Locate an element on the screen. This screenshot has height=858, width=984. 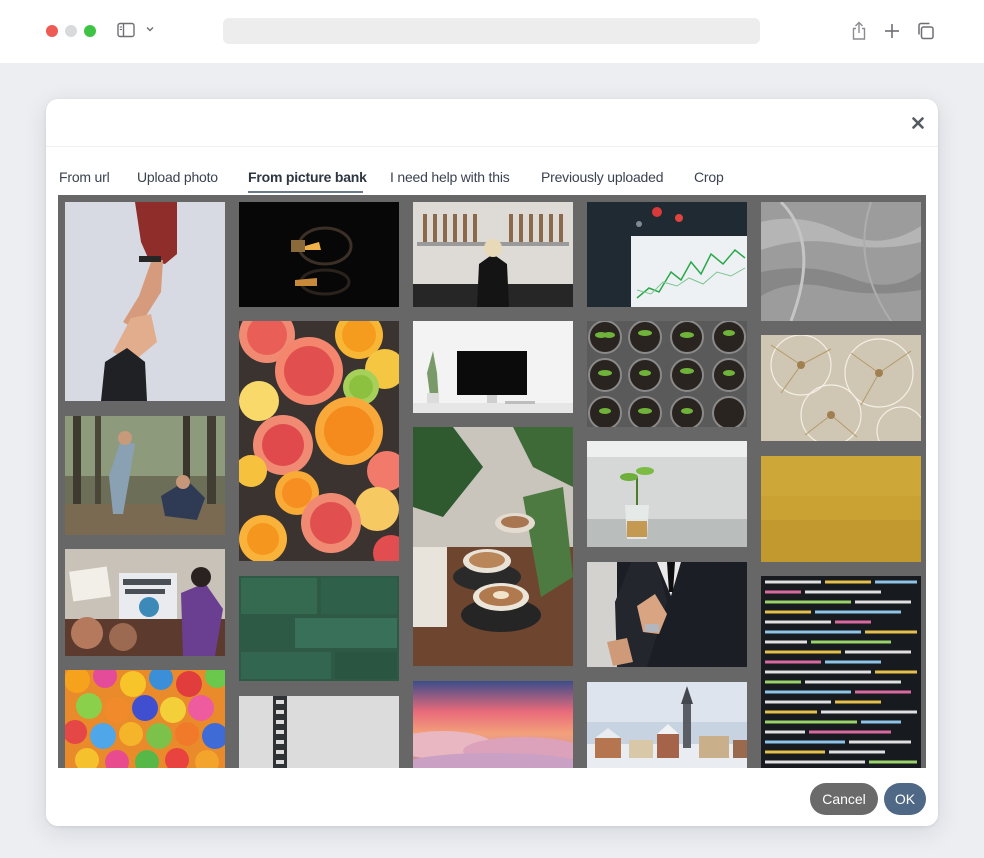
beer-taps-image is located at coordinates (493, 254).